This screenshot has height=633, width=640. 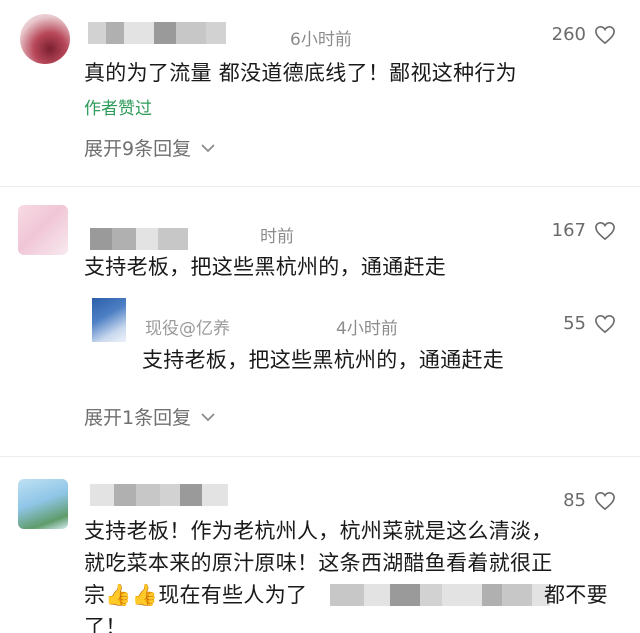 I want to click on comment-text: 真的为了流量 都没道德底线了！鄙视这种行为, so click(x=300, y=73).